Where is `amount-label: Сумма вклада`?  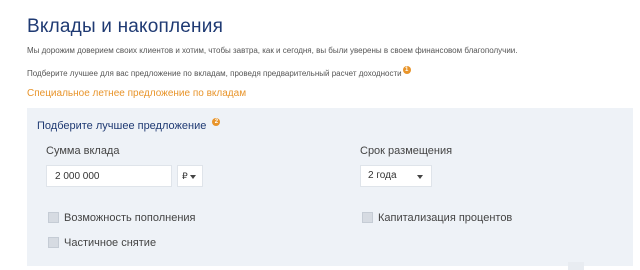
amount-label: Сумма вклада is located at coordinates (83, 151).